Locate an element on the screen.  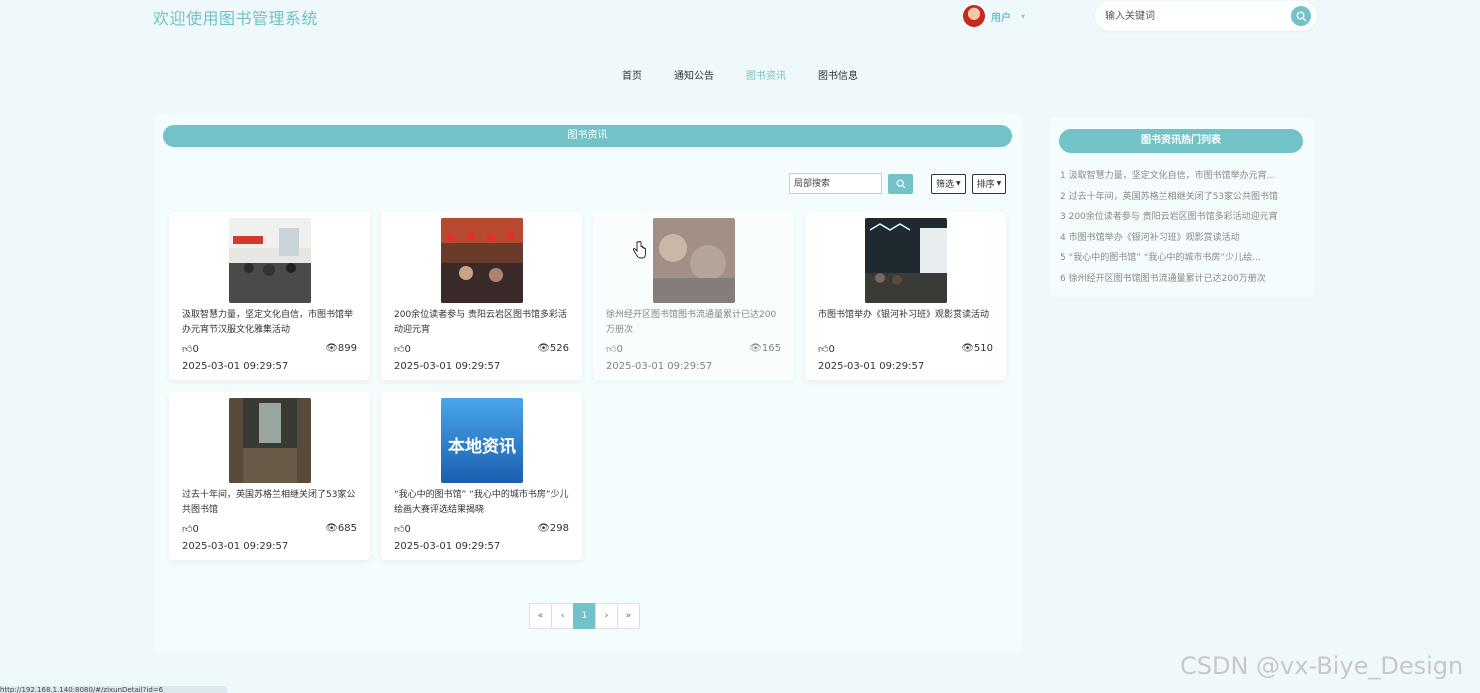
hand-cursor-icon is located at coordinates (639, 250).